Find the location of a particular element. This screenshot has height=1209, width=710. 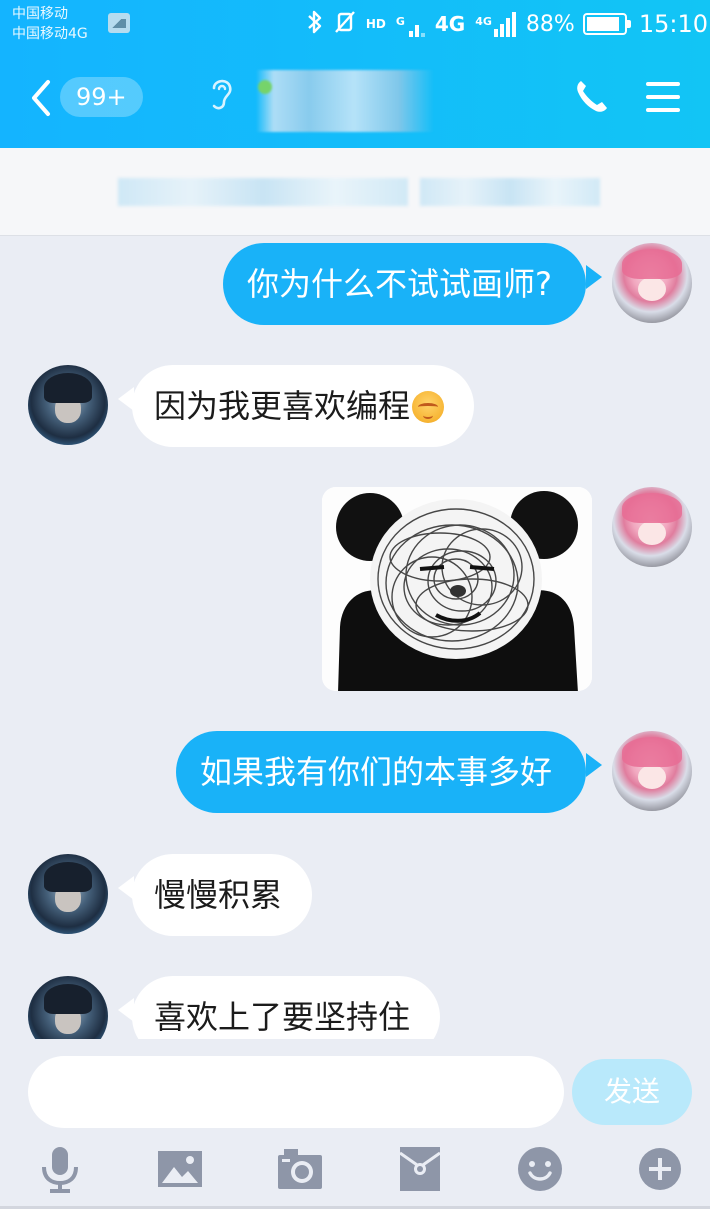

chevron-left-icon is located at coordinates (41, 98).